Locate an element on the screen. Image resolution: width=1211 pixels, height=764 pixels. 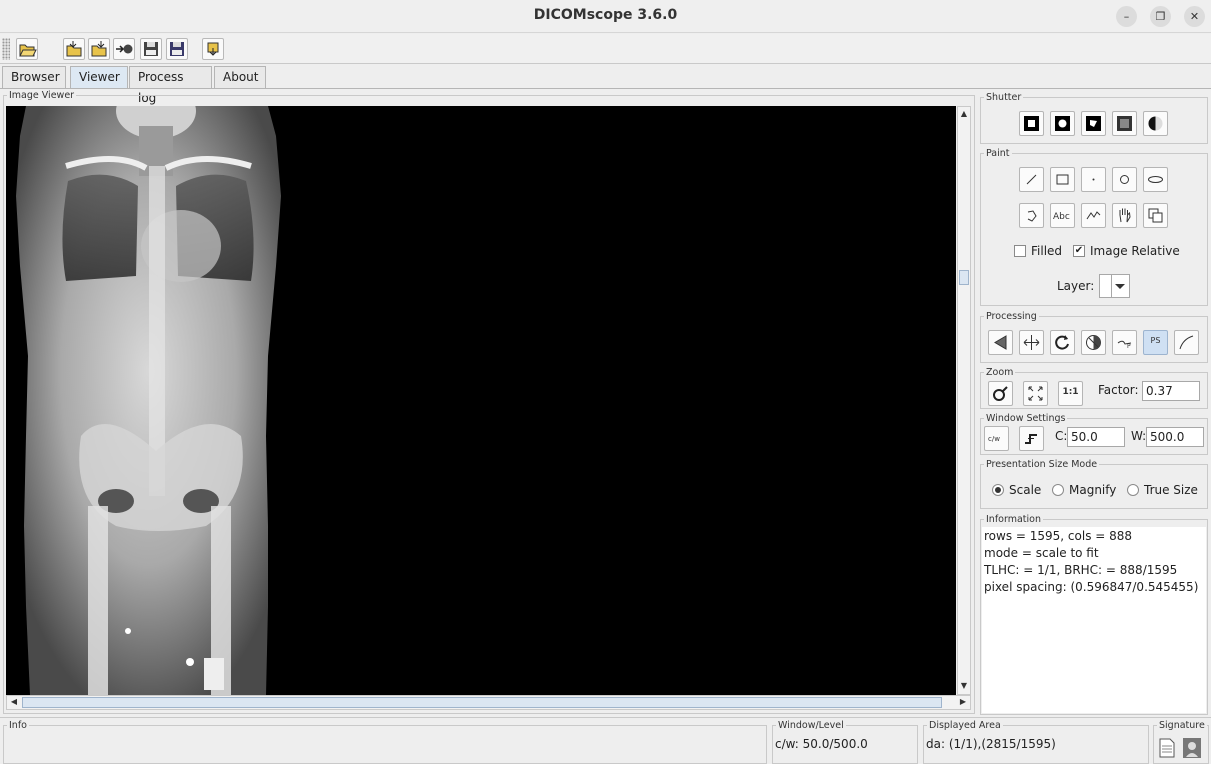
text-tool-button: Abc is located at coordinates (1062, 215).